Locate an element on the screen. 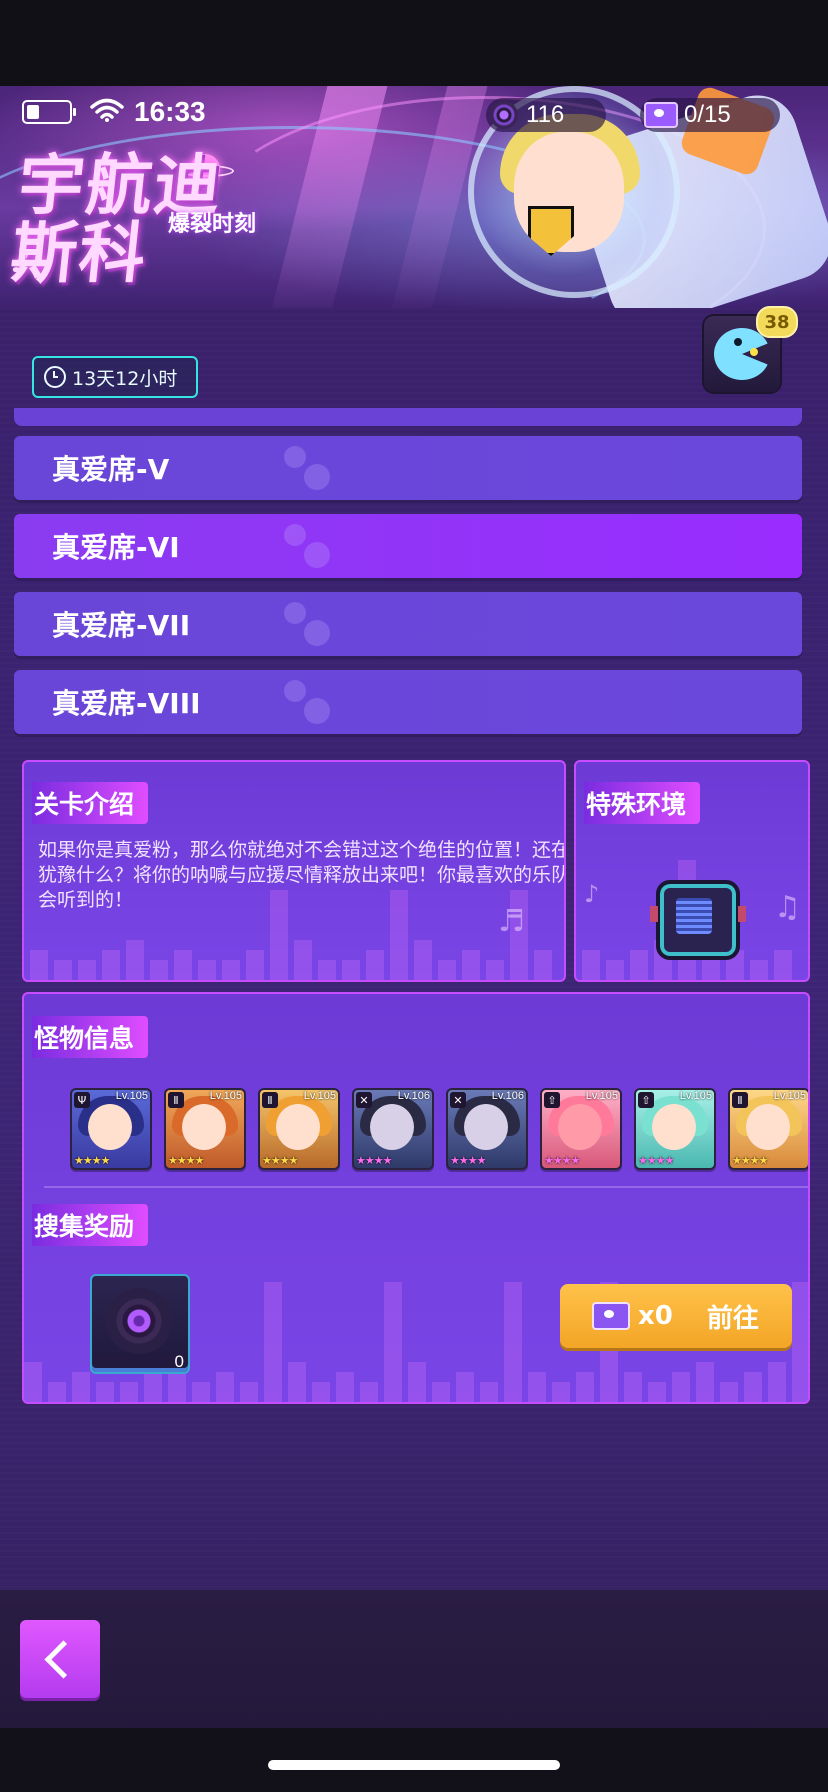  music-note-icon: ♬ is located at coordinates (511, 921).